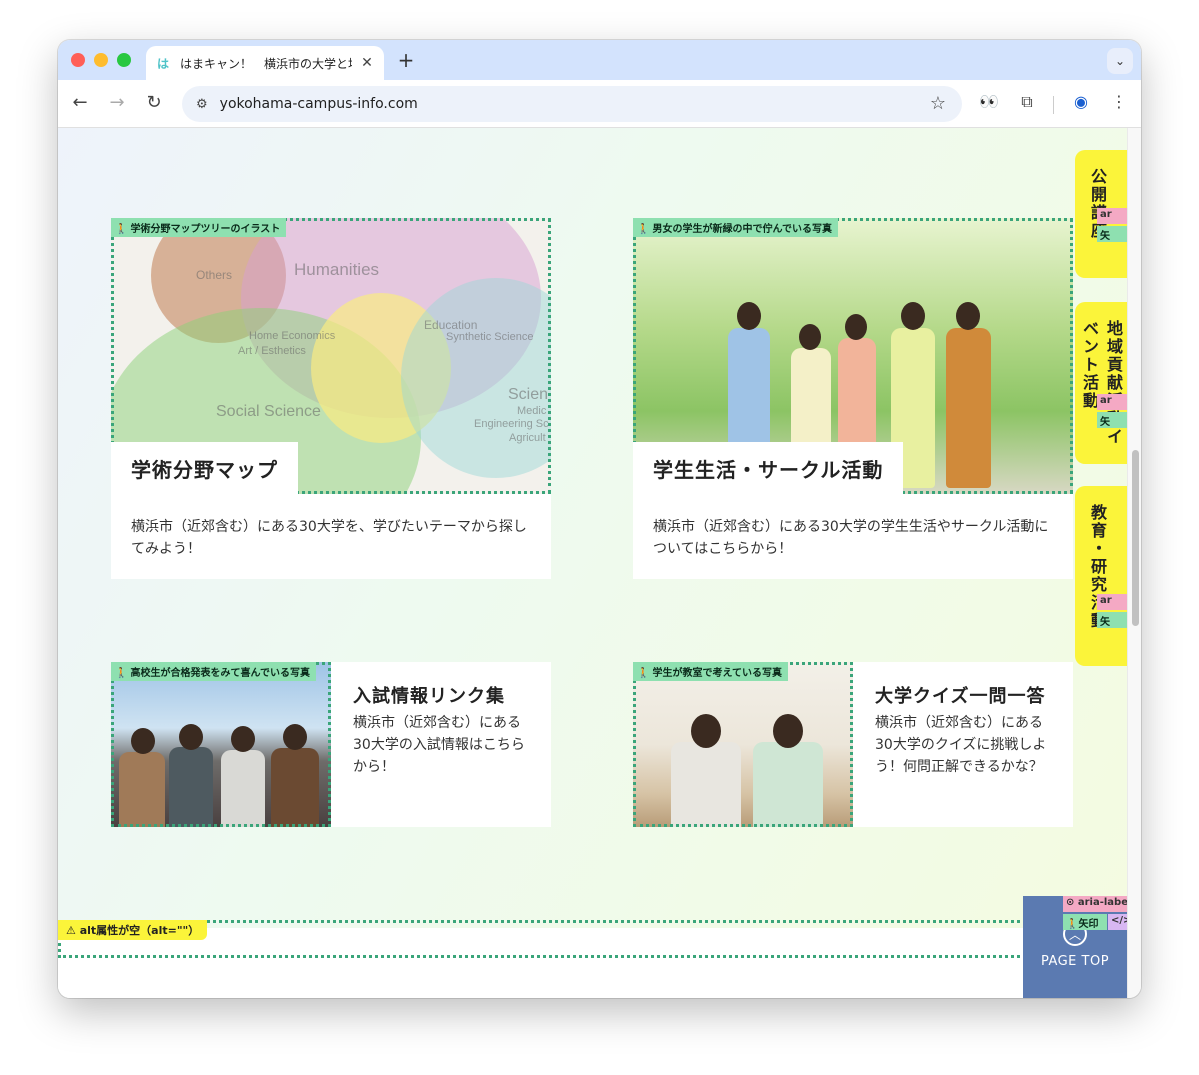 This screenshot has width=1199, height=1075. I want to click on venn-label: Synthetic Science, so click(490, 337).